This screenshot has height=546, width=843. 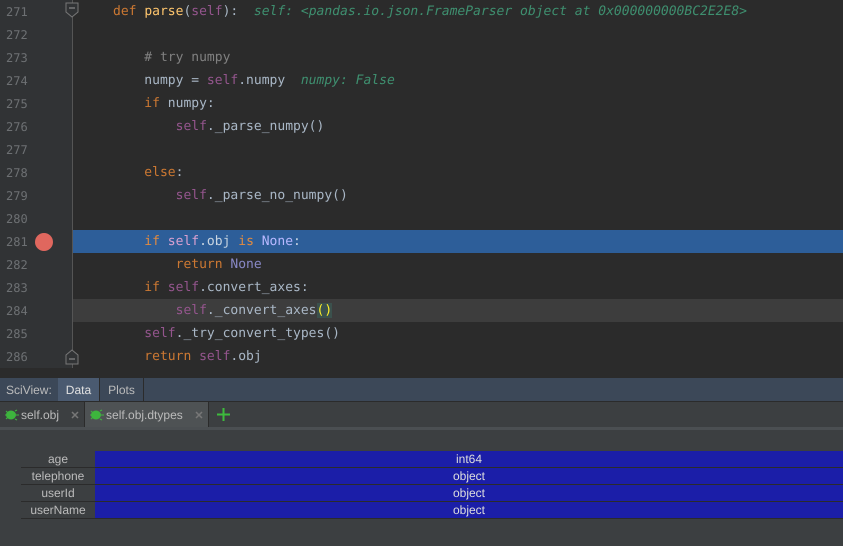 I want to click on table-cell: int64, so click(x=469, y=459).